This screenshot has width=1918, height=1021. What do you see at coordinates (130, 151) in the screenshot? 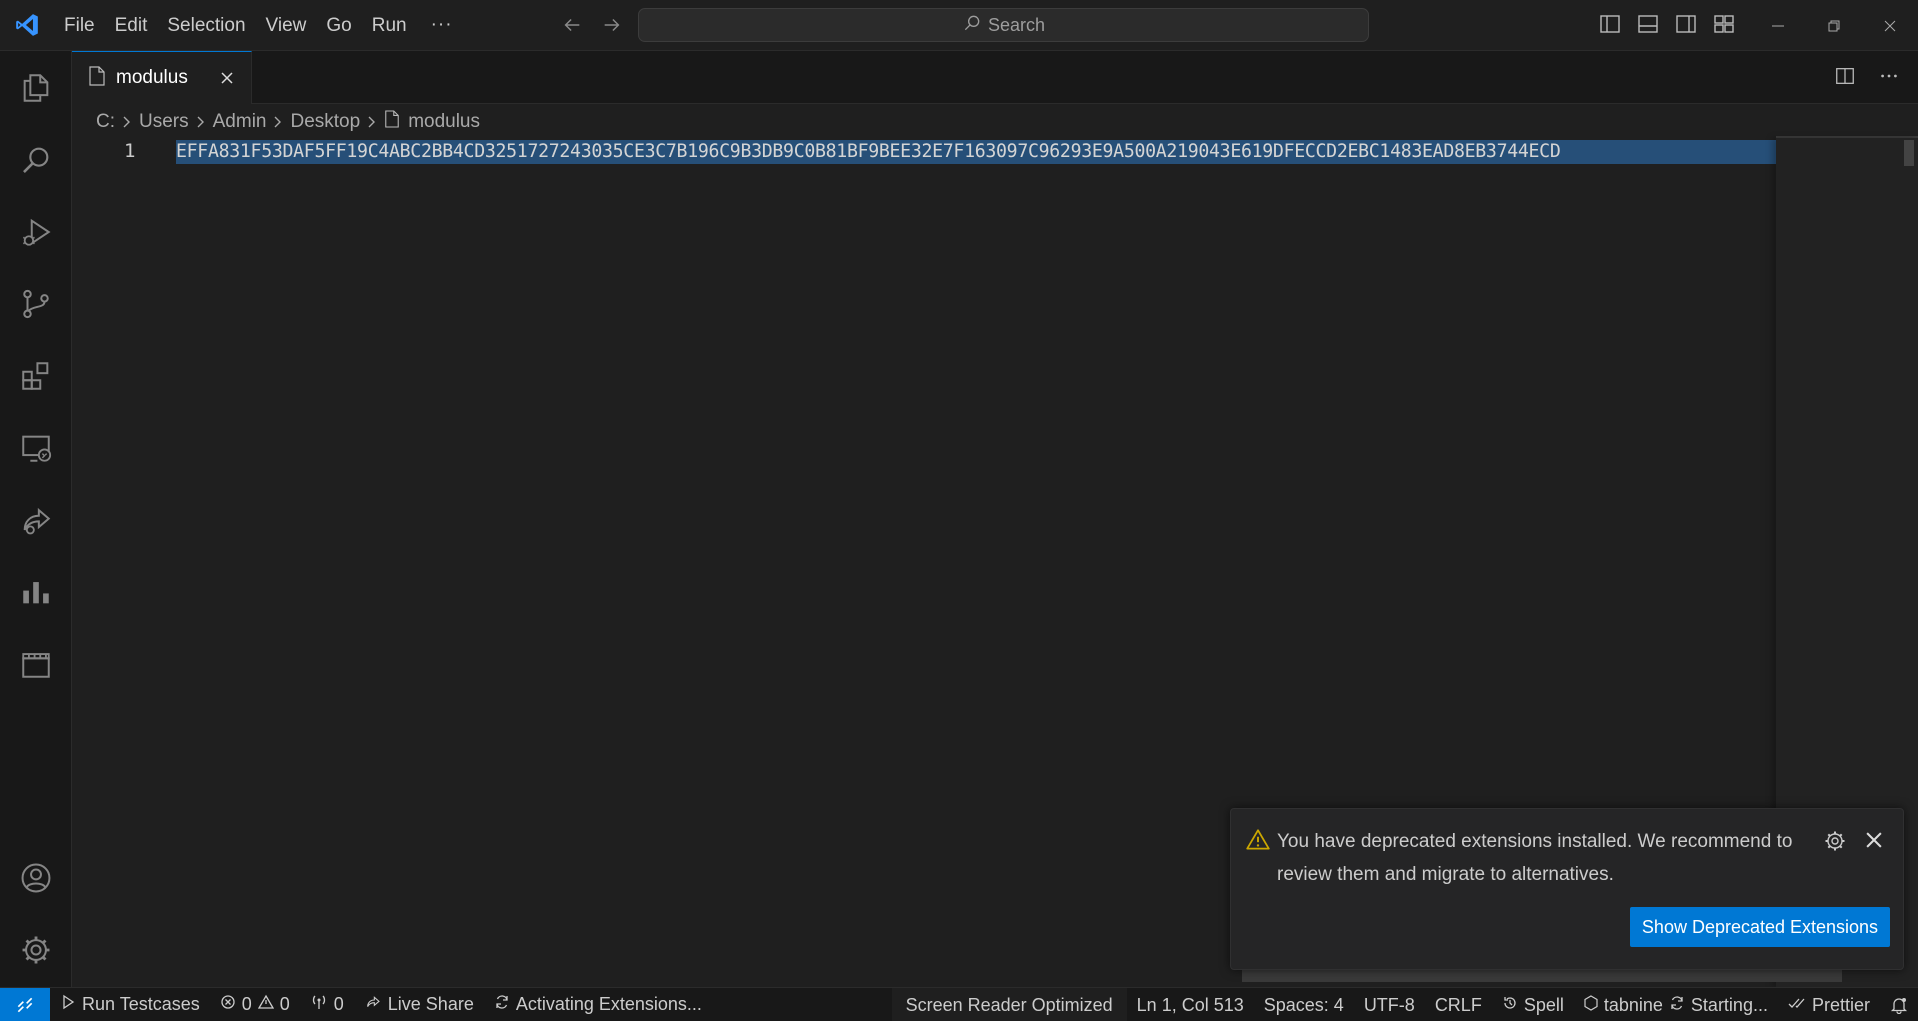
I see `line-number: 1` at bounding box center [130, 151].